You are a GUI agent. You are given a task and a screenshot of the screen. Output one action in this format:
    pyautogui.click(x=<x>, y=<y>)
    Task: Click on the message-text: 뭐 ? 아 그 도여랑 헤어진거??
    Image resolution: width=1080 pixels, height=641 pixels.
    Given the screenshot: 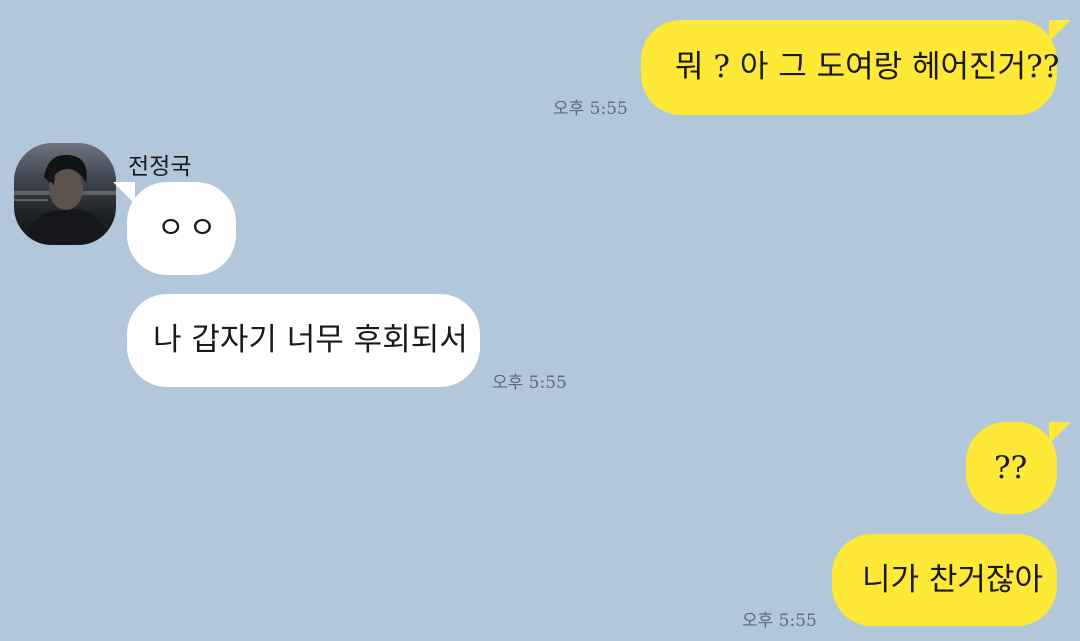 What is the action you would take?
    pyautogui.click(x=867, y=67)
    